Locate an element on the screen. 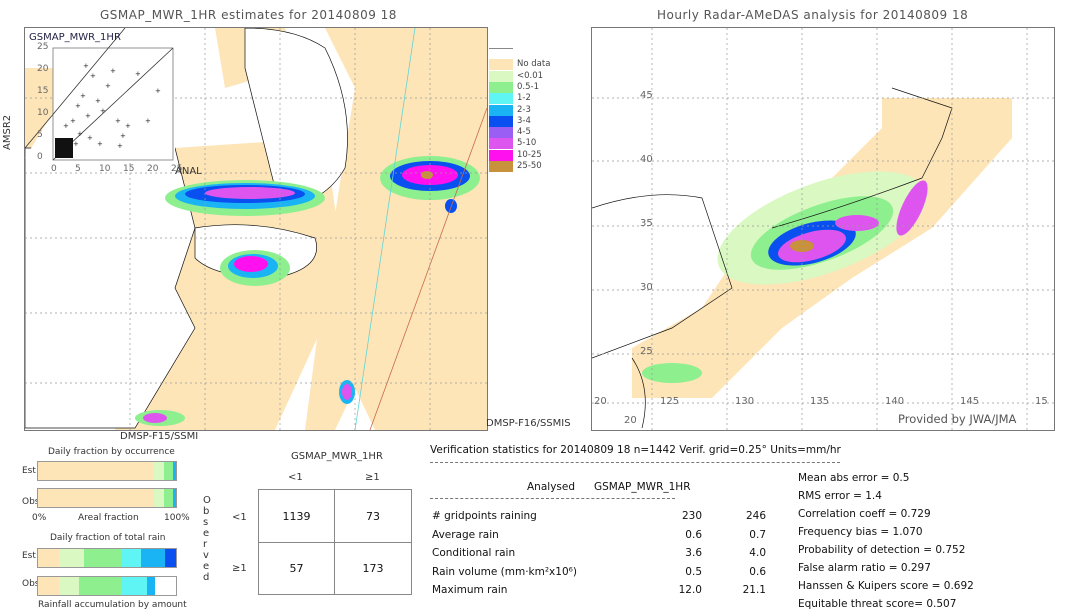 The height and width of the screenshot is (612, 1080). cell-false-alarm: 73 is located at coordinates (373, 516).